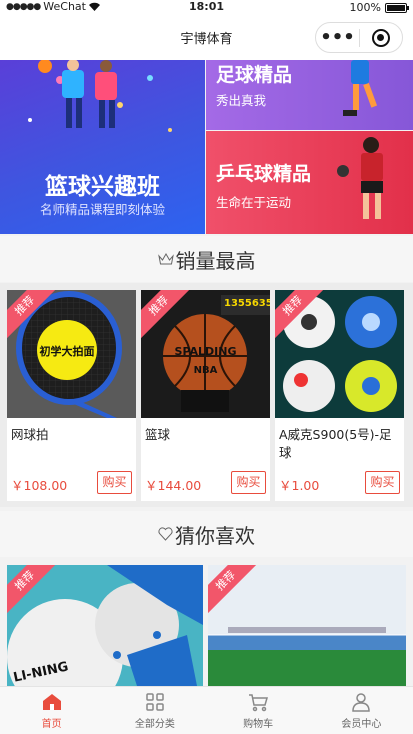 The width and height of the screenshot is (413, 734). Describe the element at coordinates (361, 702) in the screenshot. I see `user-icon` at that location.